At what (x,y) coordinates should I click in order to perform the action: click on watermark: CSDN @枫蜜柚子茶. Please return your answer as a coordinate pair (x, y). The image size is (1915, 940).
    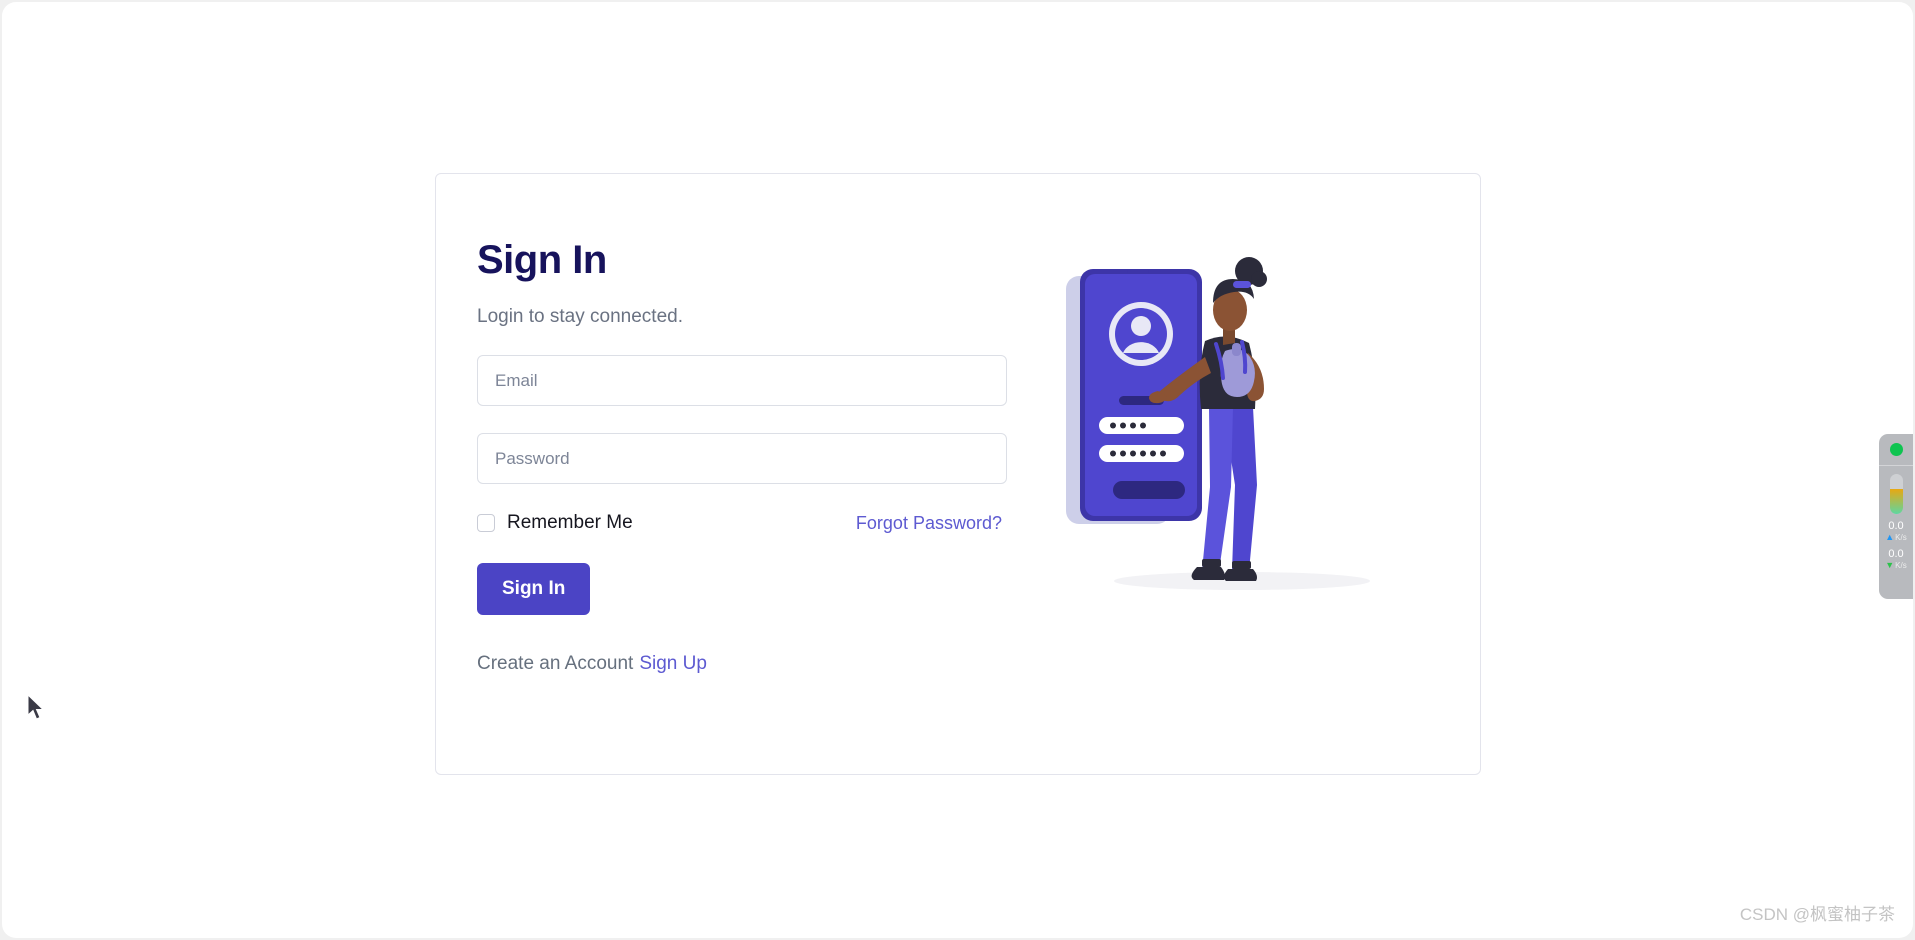
    Looking at the image, I should click on (1817, 914).